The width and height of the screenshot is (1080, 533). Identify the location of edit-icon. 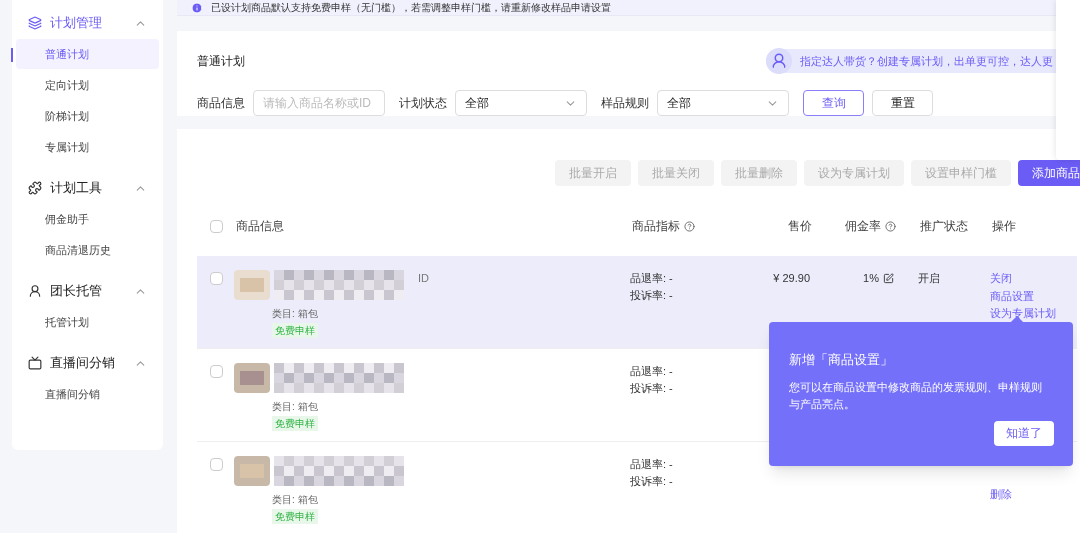
(888, 278).